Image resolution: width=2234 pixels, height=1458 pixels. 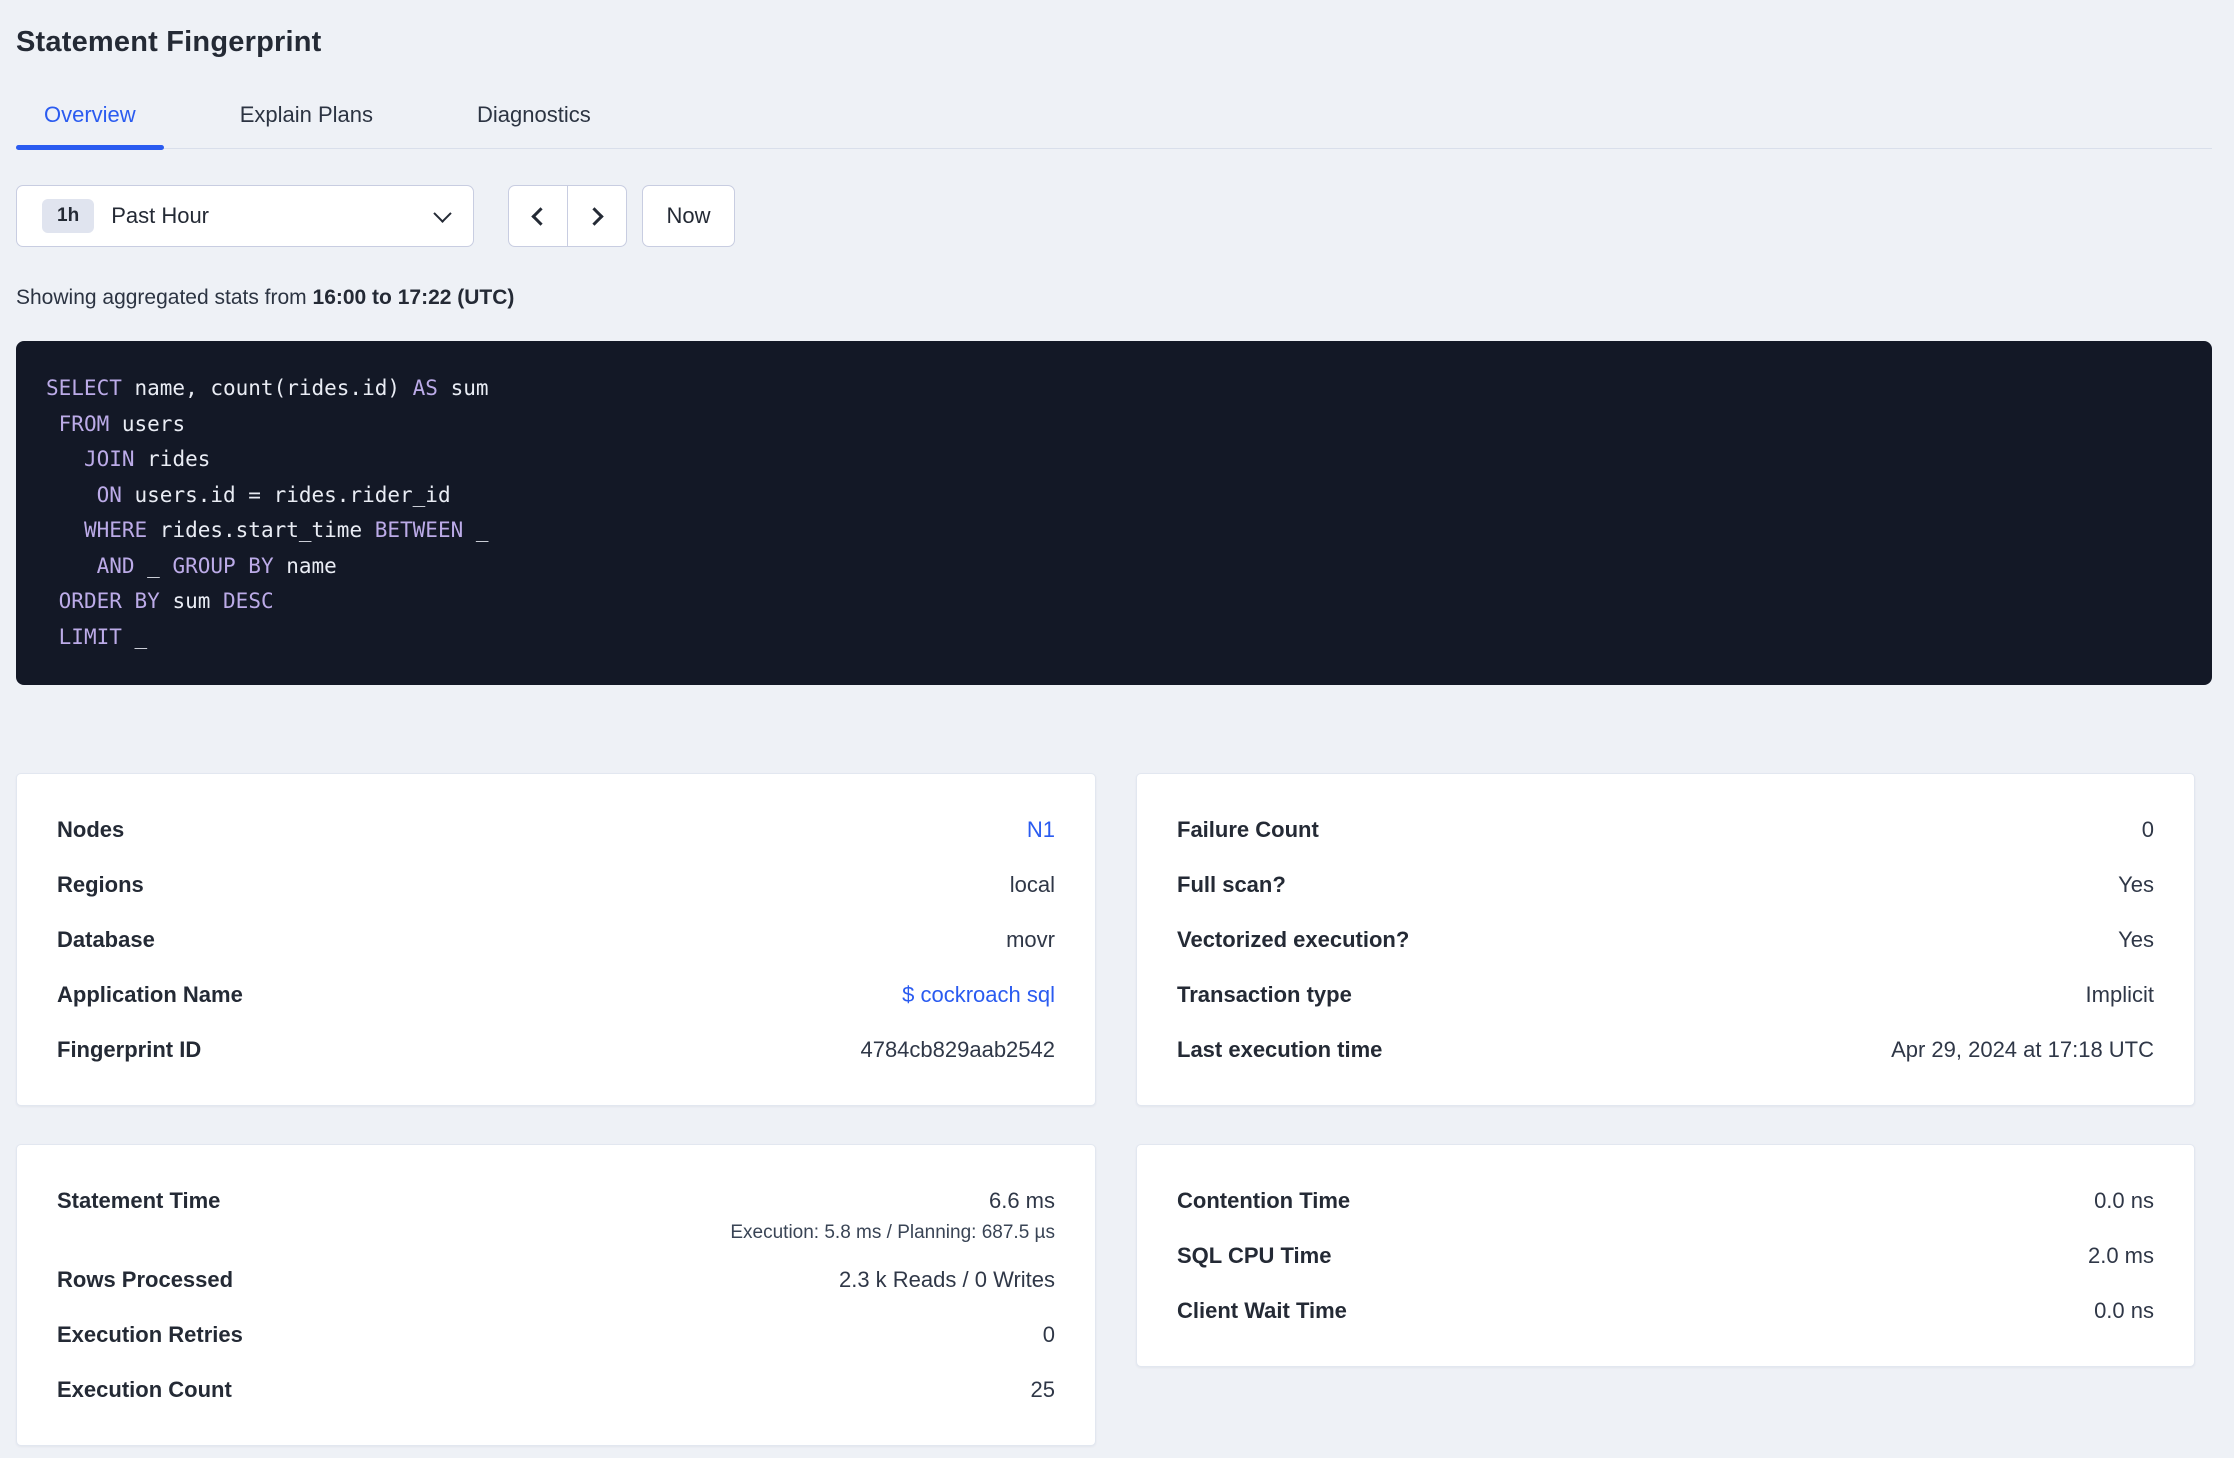 What do you see at coordinates (1264, 994) in the screenshot?
I see `summary-label: Transaction type` at bounding box center [1264, 994].